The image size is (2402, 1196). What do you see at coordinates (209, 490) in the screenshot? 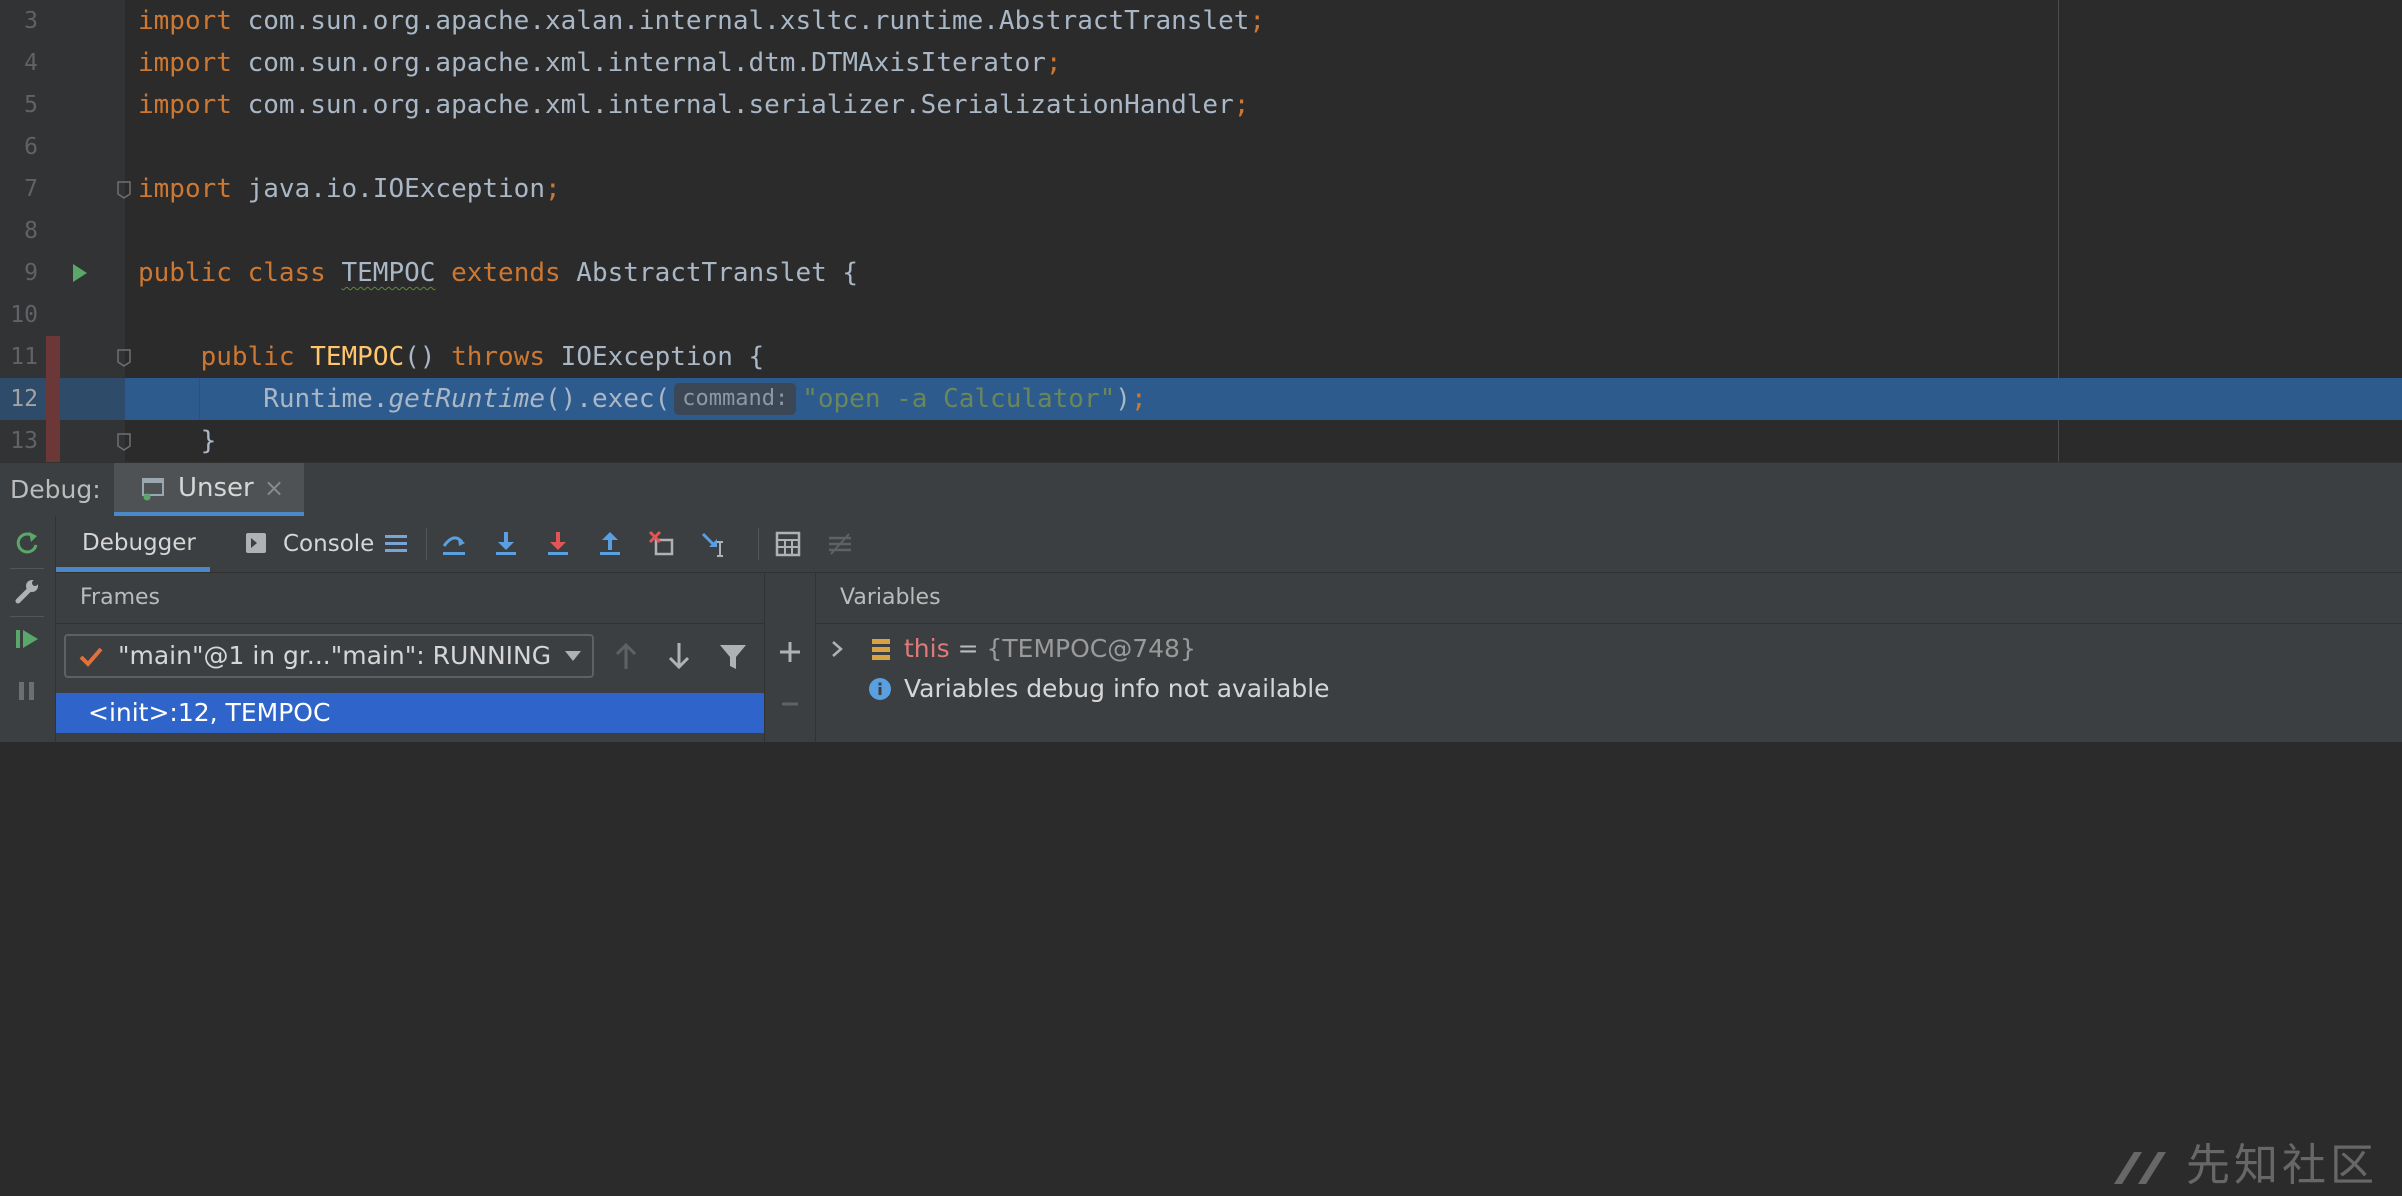
I see `session-tab-unser: Unser ×` at bounding box center [209, 490].